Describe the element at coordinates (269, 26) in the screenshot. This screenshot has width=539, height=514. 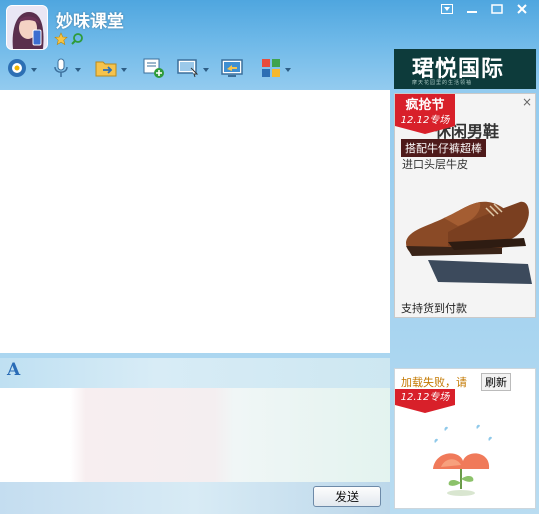
I see `title-bar: 妙味课堂` at that location.